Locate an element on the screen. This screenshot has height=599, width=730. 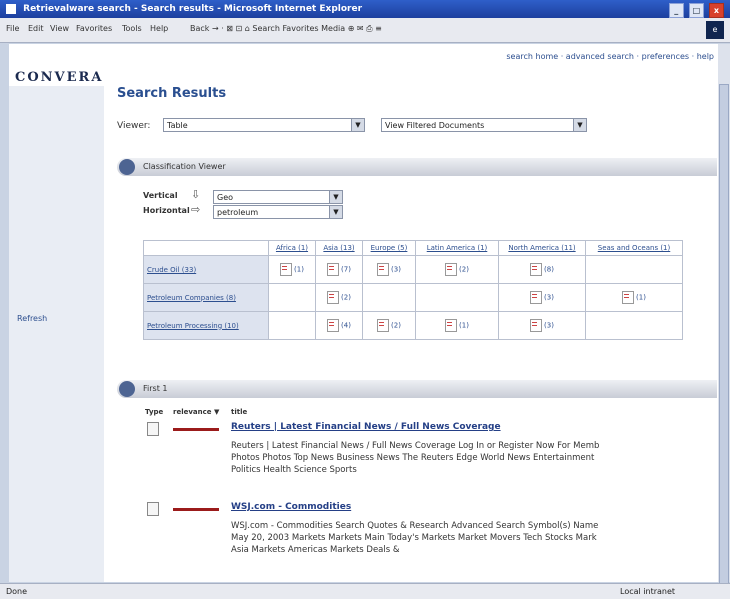
left-nav: Refresh is located at coordinates (56, 334).